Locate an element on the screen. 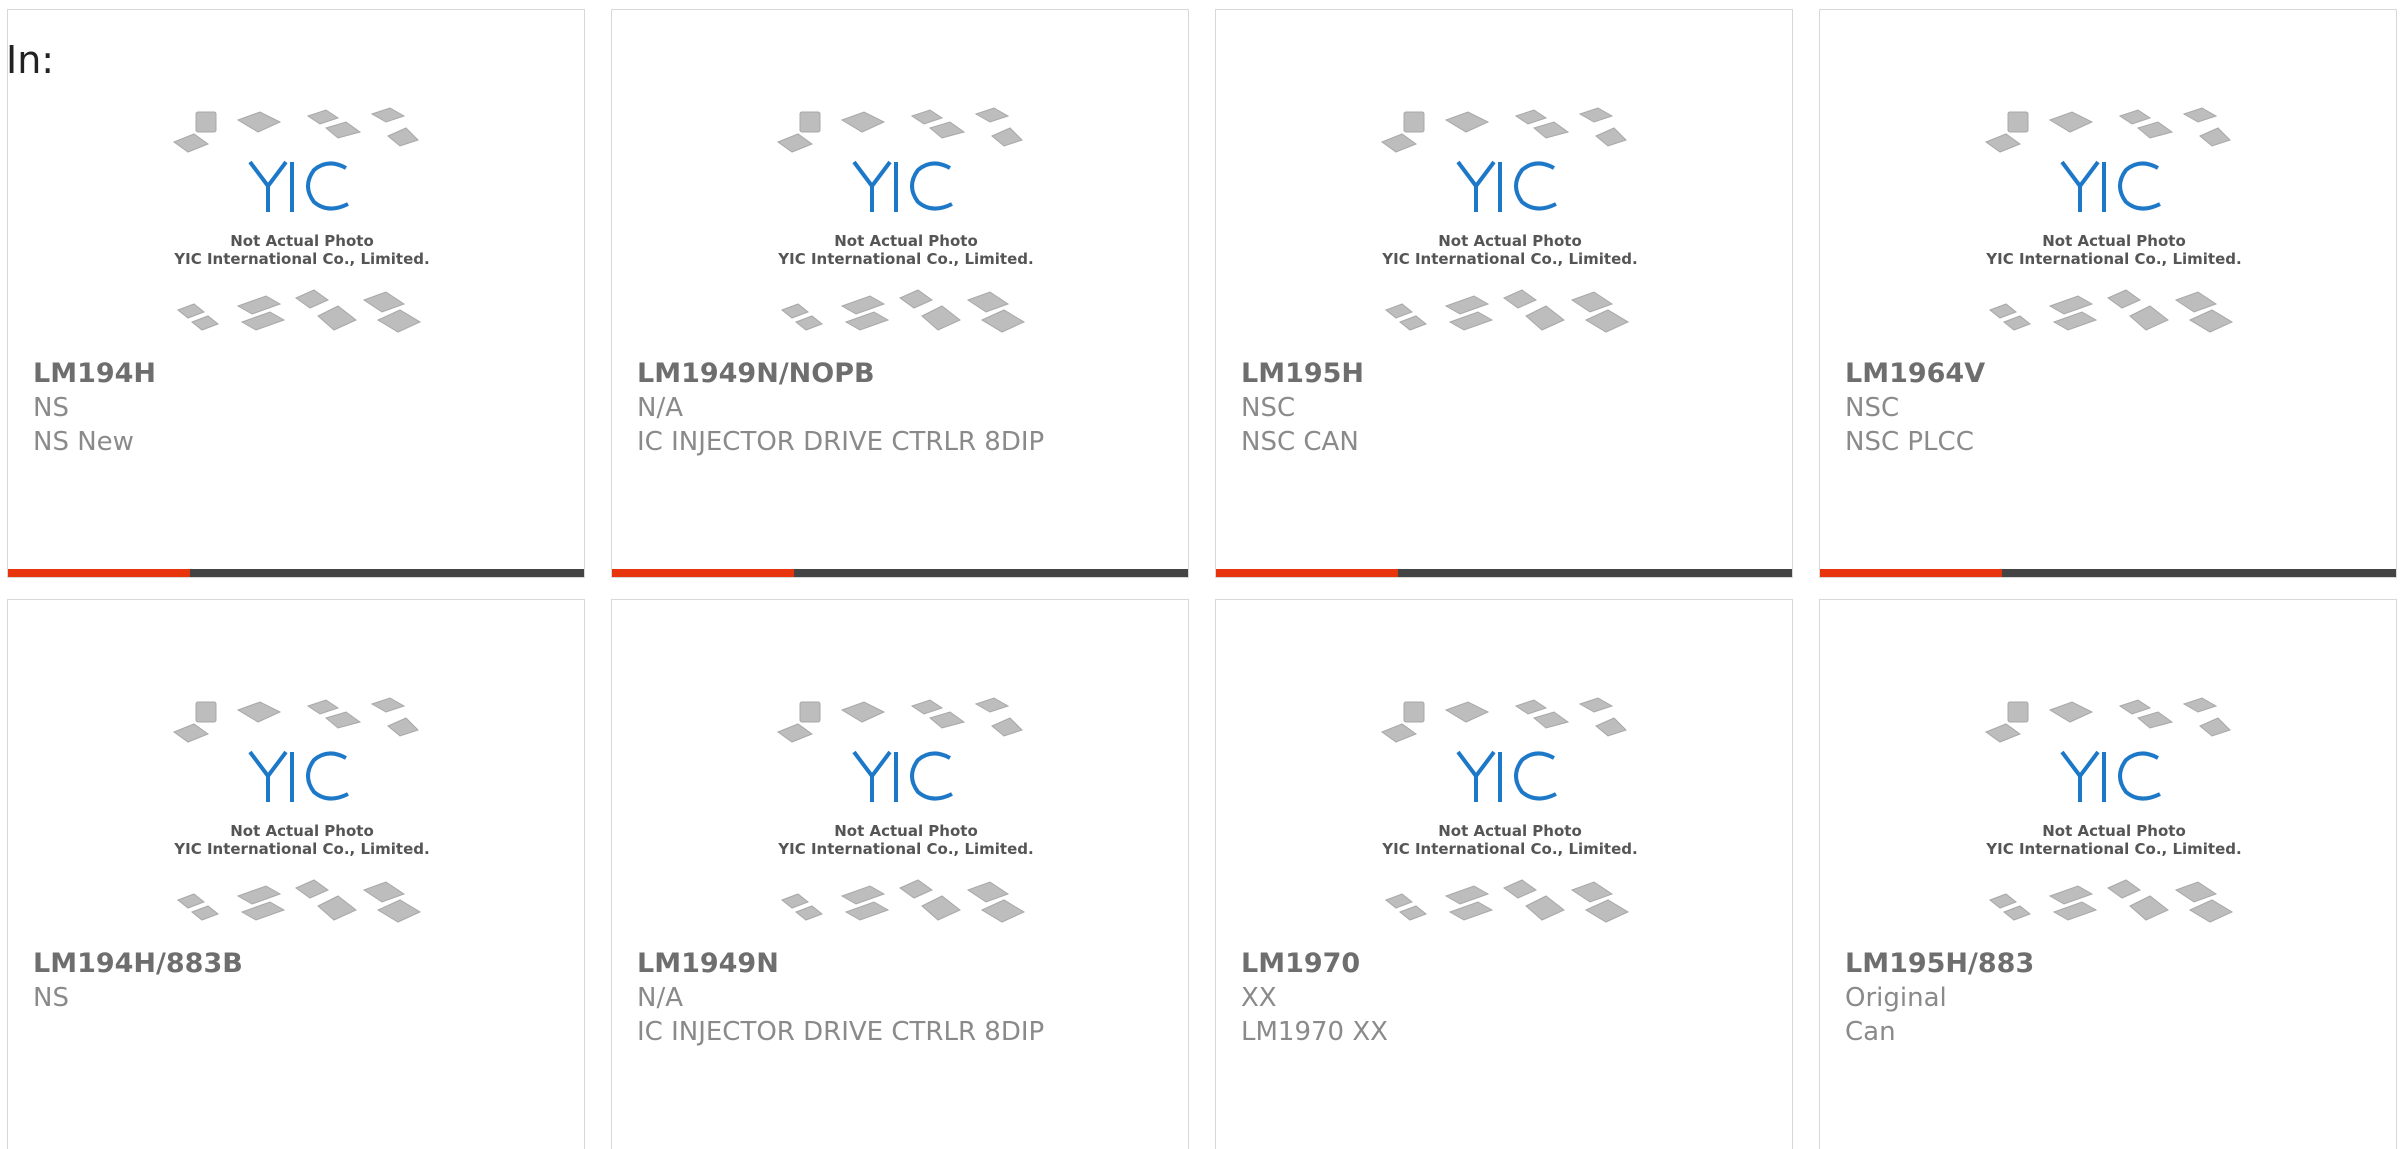 This screenshot has width=2400, height=1149. product-info: LM194H NS NS New is located at coordinates (303, 408).